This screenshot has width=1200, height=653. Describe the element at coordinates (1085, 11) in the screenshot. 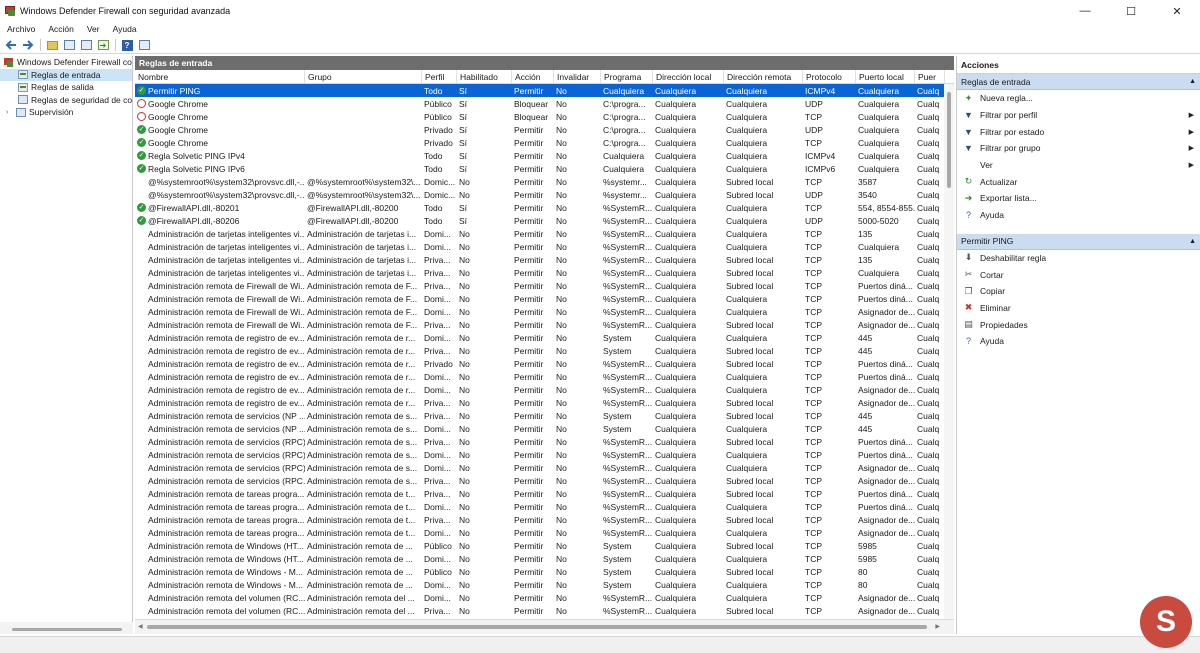

I see `minimize-button: —` at that location.